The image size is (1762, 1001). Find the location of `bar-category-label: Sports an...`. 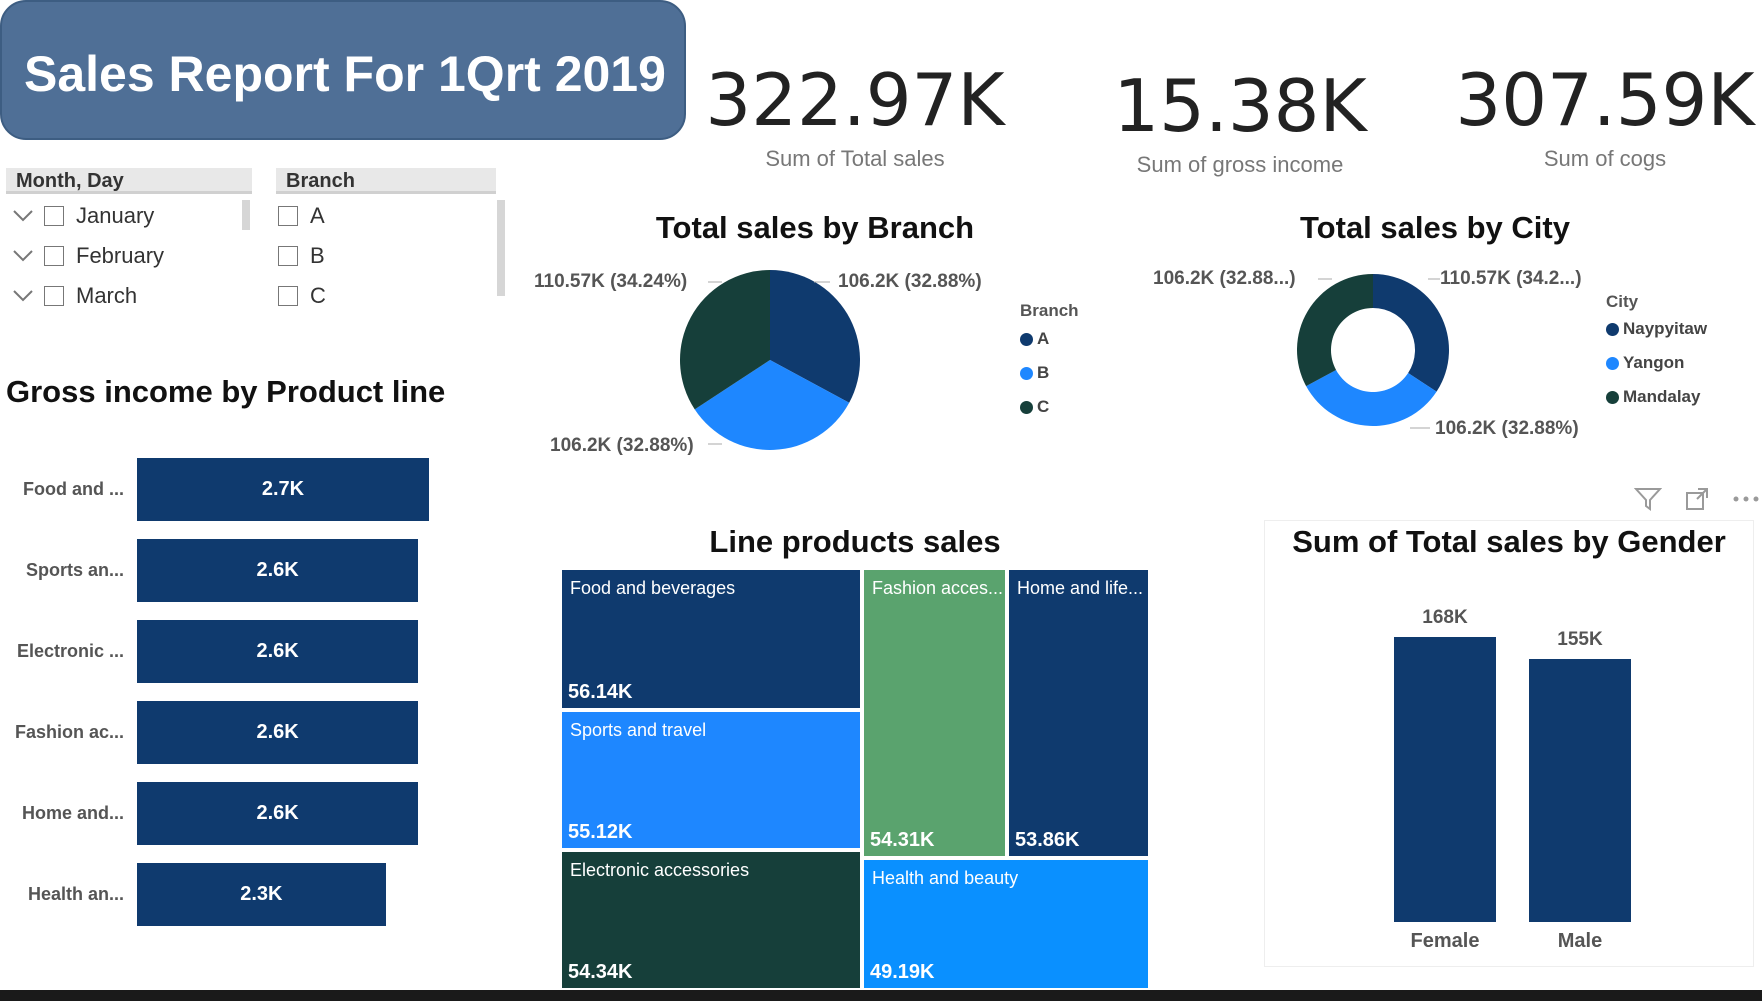

bar-category-label: Sports an... is located at coordinates (74, 570).